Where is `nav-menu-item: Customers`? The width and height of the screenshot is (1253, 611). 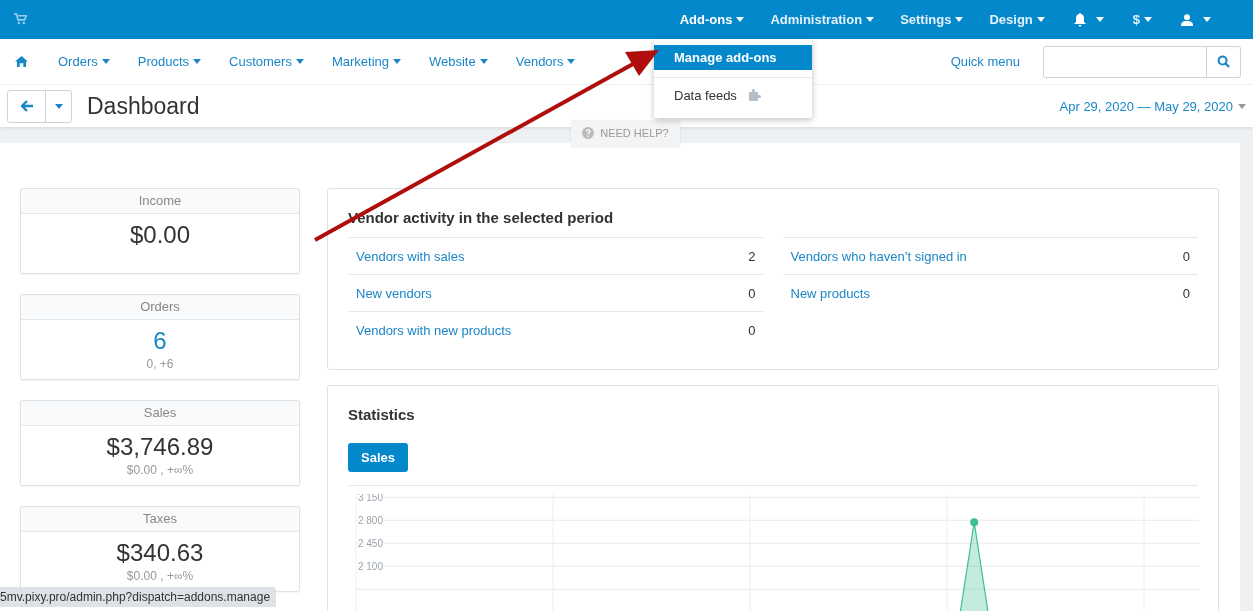 nav-menu-item: Customers is located at coordinates (266, 61).